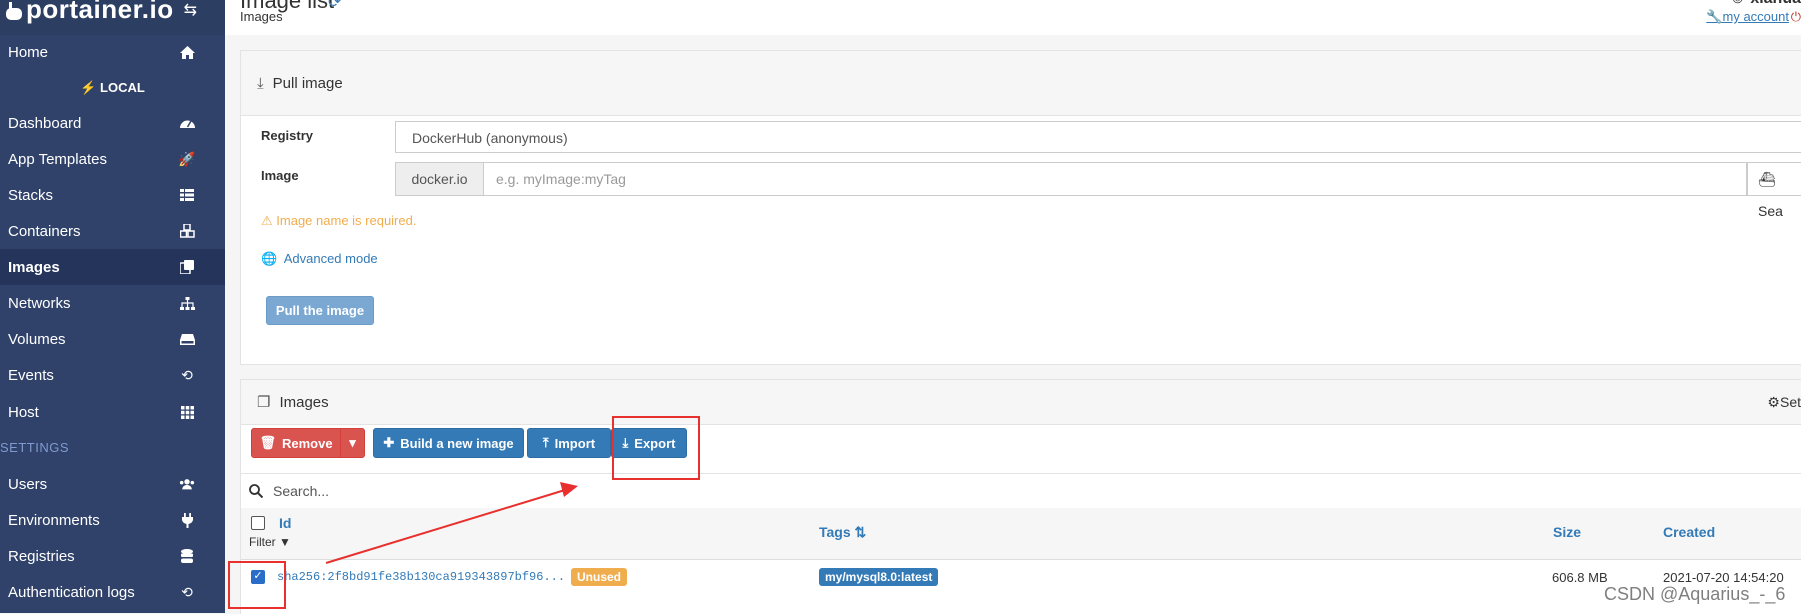  I want to click on watermark: CSDN @Aquarius_-_6, so click(1695, 594).